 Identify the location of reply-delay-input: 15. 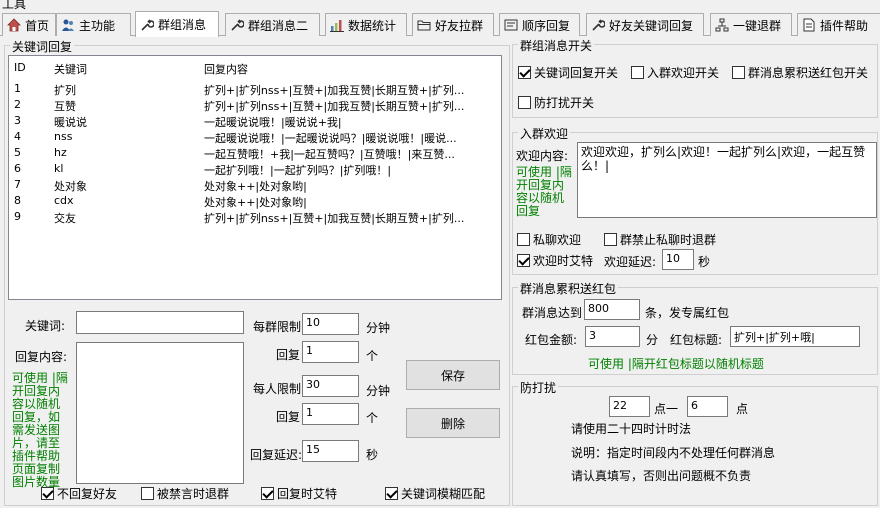
(330, 451).